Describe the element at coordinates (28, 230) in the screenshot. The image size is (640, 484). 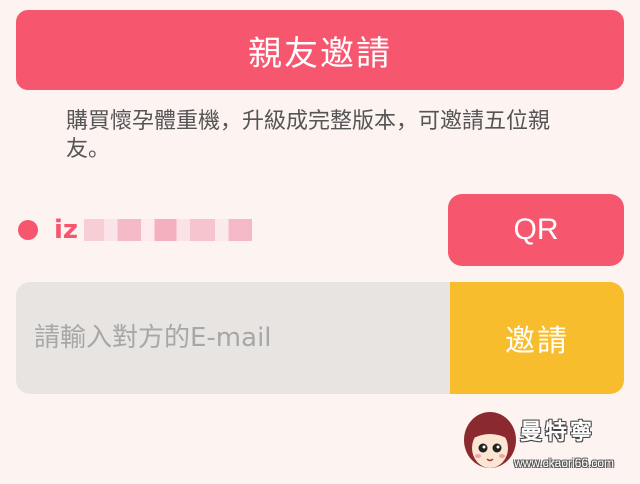
I see `friend-status-dot` at that location.